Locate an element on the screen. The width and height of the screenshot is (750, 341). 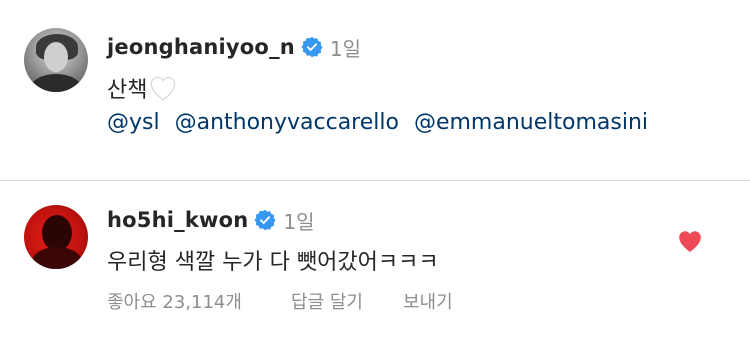
red-heart-icon is located at coordinates (690, 241).